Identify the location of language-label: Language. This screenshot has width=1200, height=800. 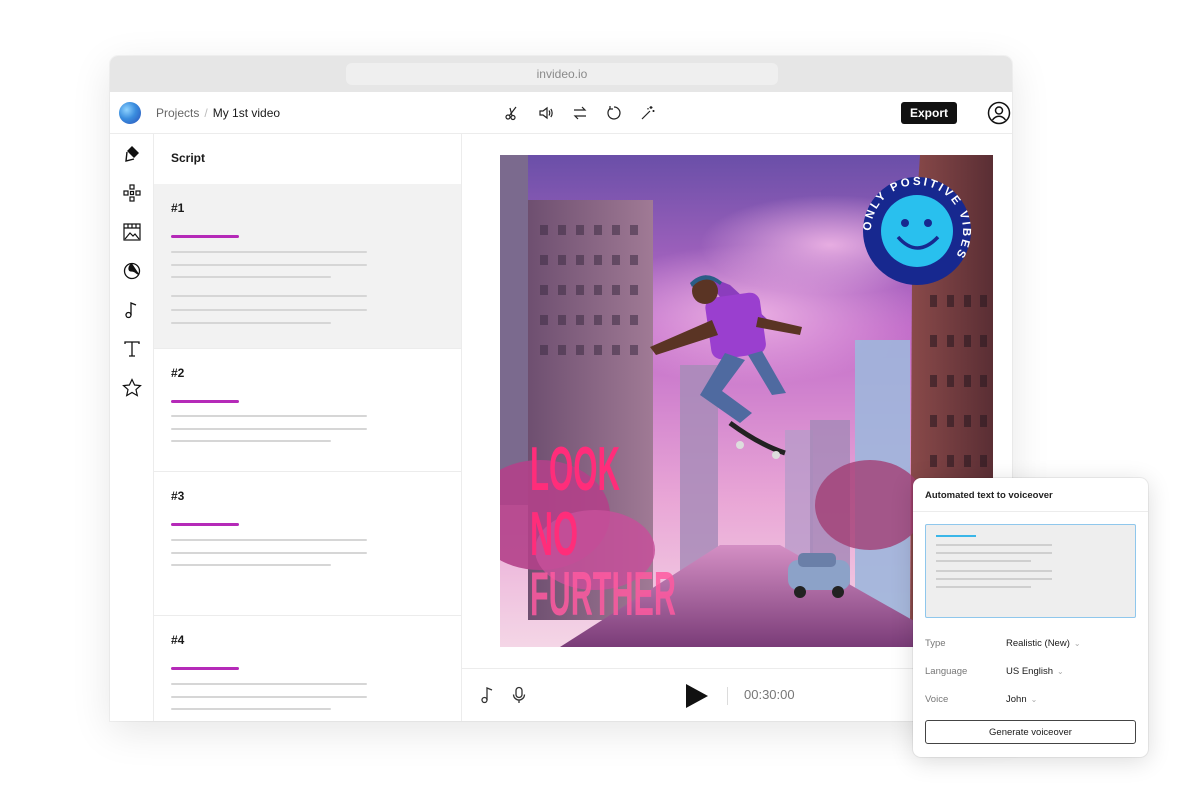
(946, 671).